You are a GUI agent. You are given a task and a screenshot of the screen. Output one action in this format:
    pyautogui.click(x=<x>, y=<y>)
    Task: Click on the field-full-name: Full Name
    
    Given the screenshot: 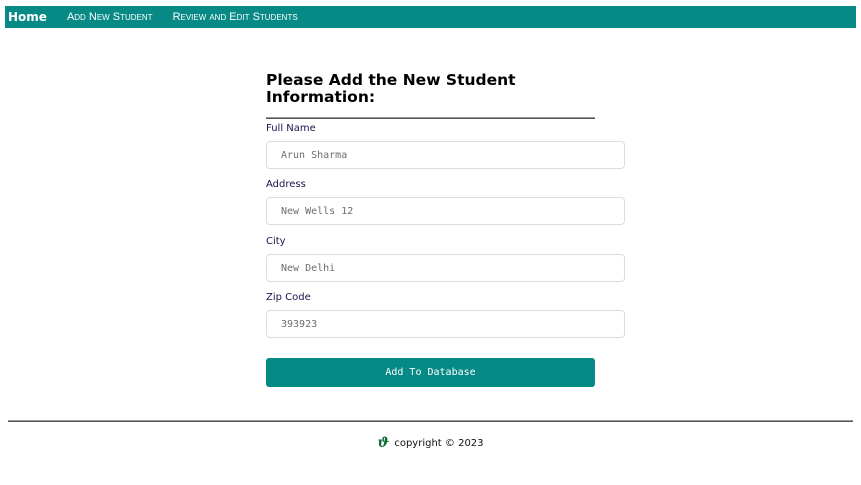 What is the action you would take?
    pyautogui.click(x=445, y=146)
    